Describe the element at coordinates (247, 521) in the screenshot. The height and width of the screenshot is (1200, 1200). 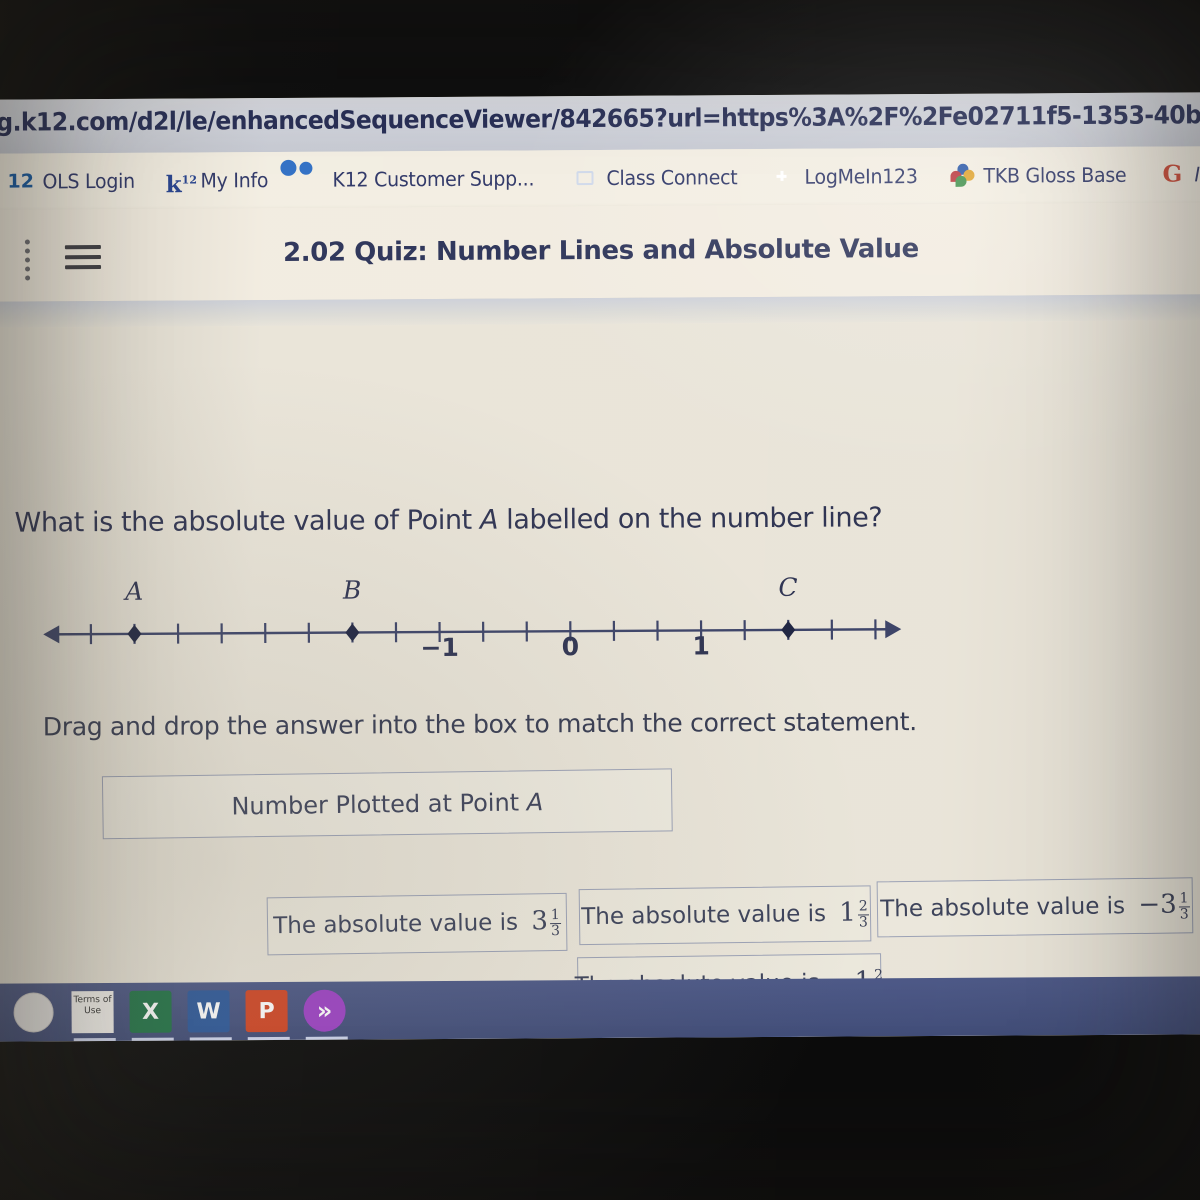
I see `question-prompt-before: What is the absolute value of Point` at that location.